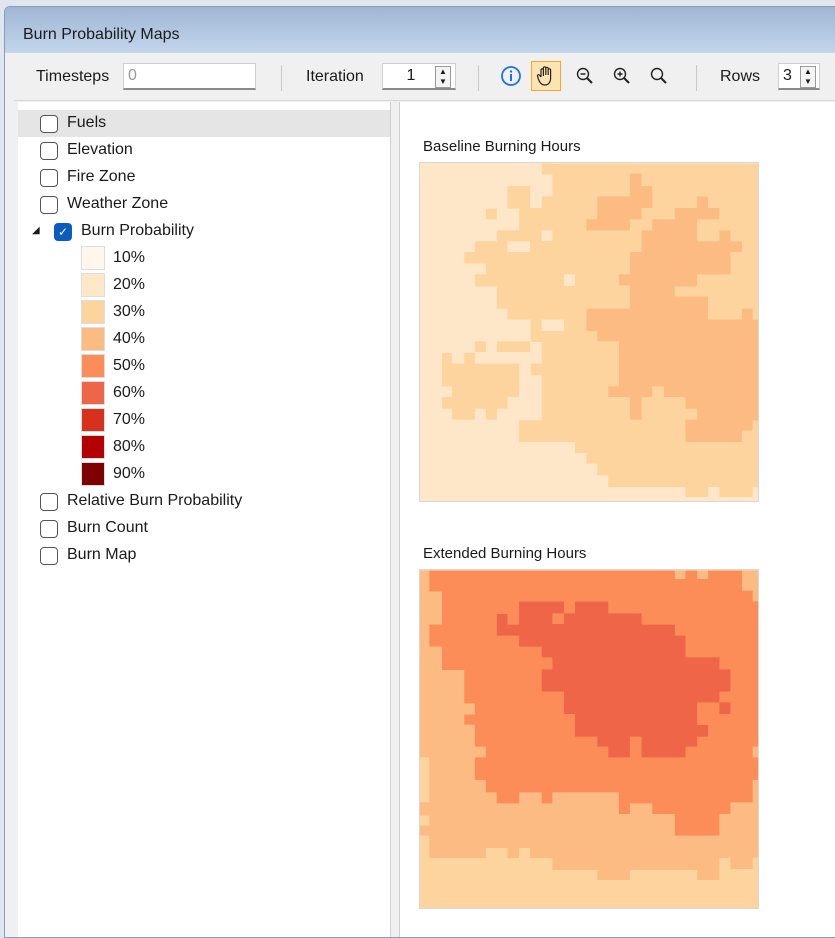 This screenshot has height=938, width=835. What do you see at coordinates (137, 230) in the screenshot?
I see `layer-label: Burn Probability` at bounding box center [137, 230].